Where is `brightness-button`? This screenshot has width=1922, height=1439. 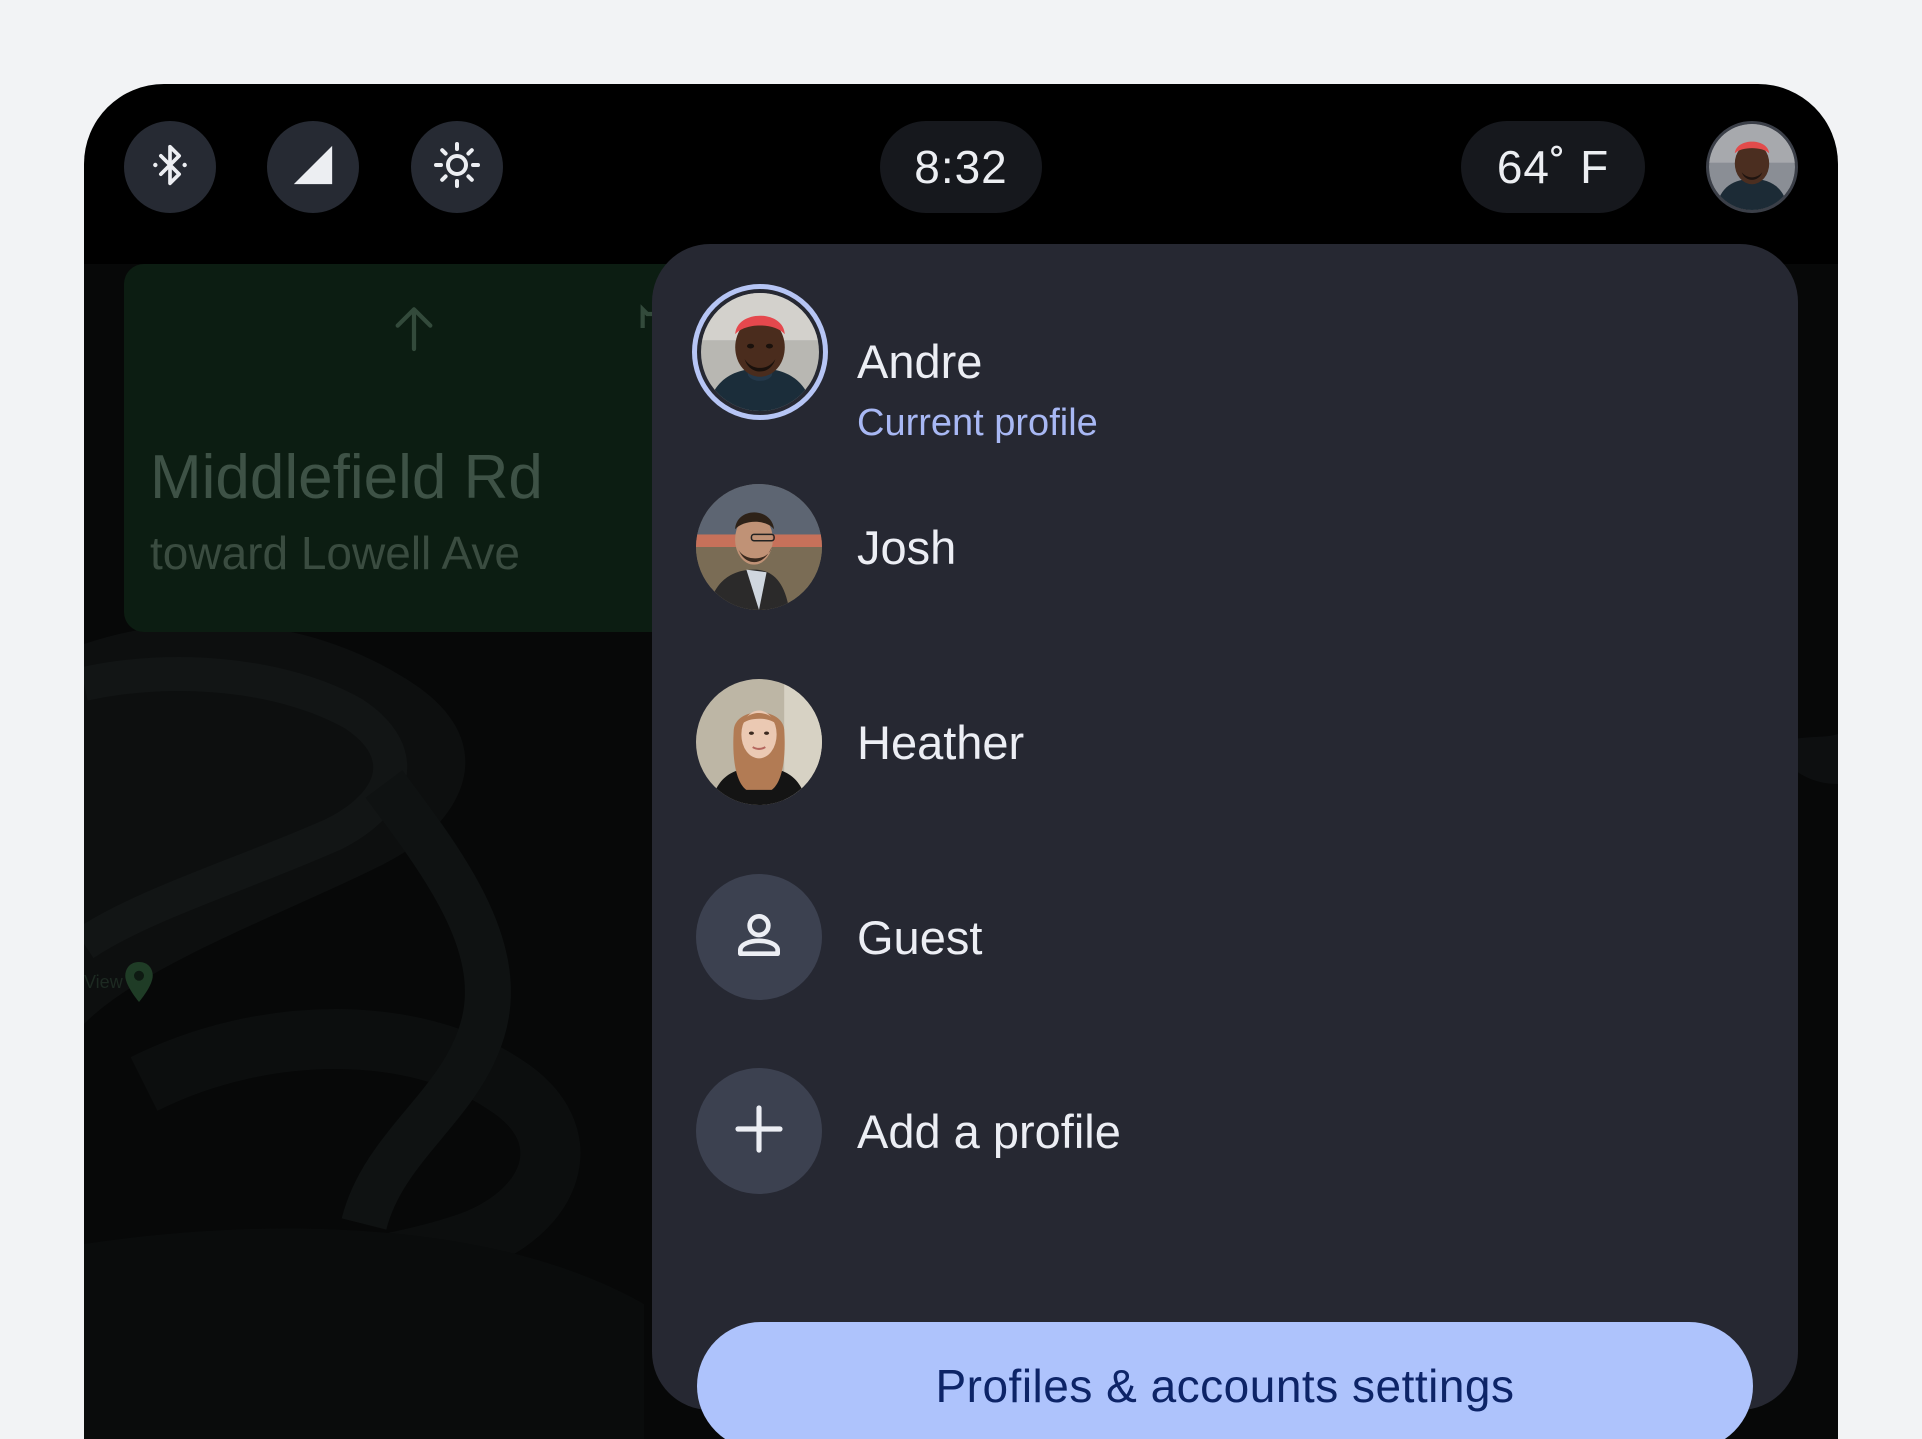
brightness-button is located at coordinates (457, 167).